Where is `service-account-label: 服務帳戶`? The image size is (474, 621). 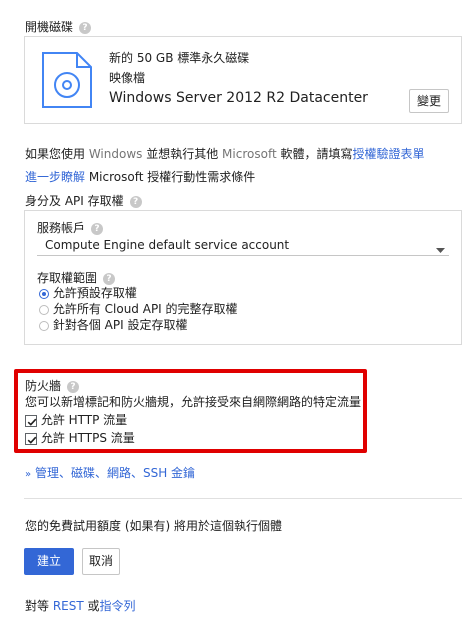 service-account-label: 服務帳戶 is located at coordinates (61, 228).